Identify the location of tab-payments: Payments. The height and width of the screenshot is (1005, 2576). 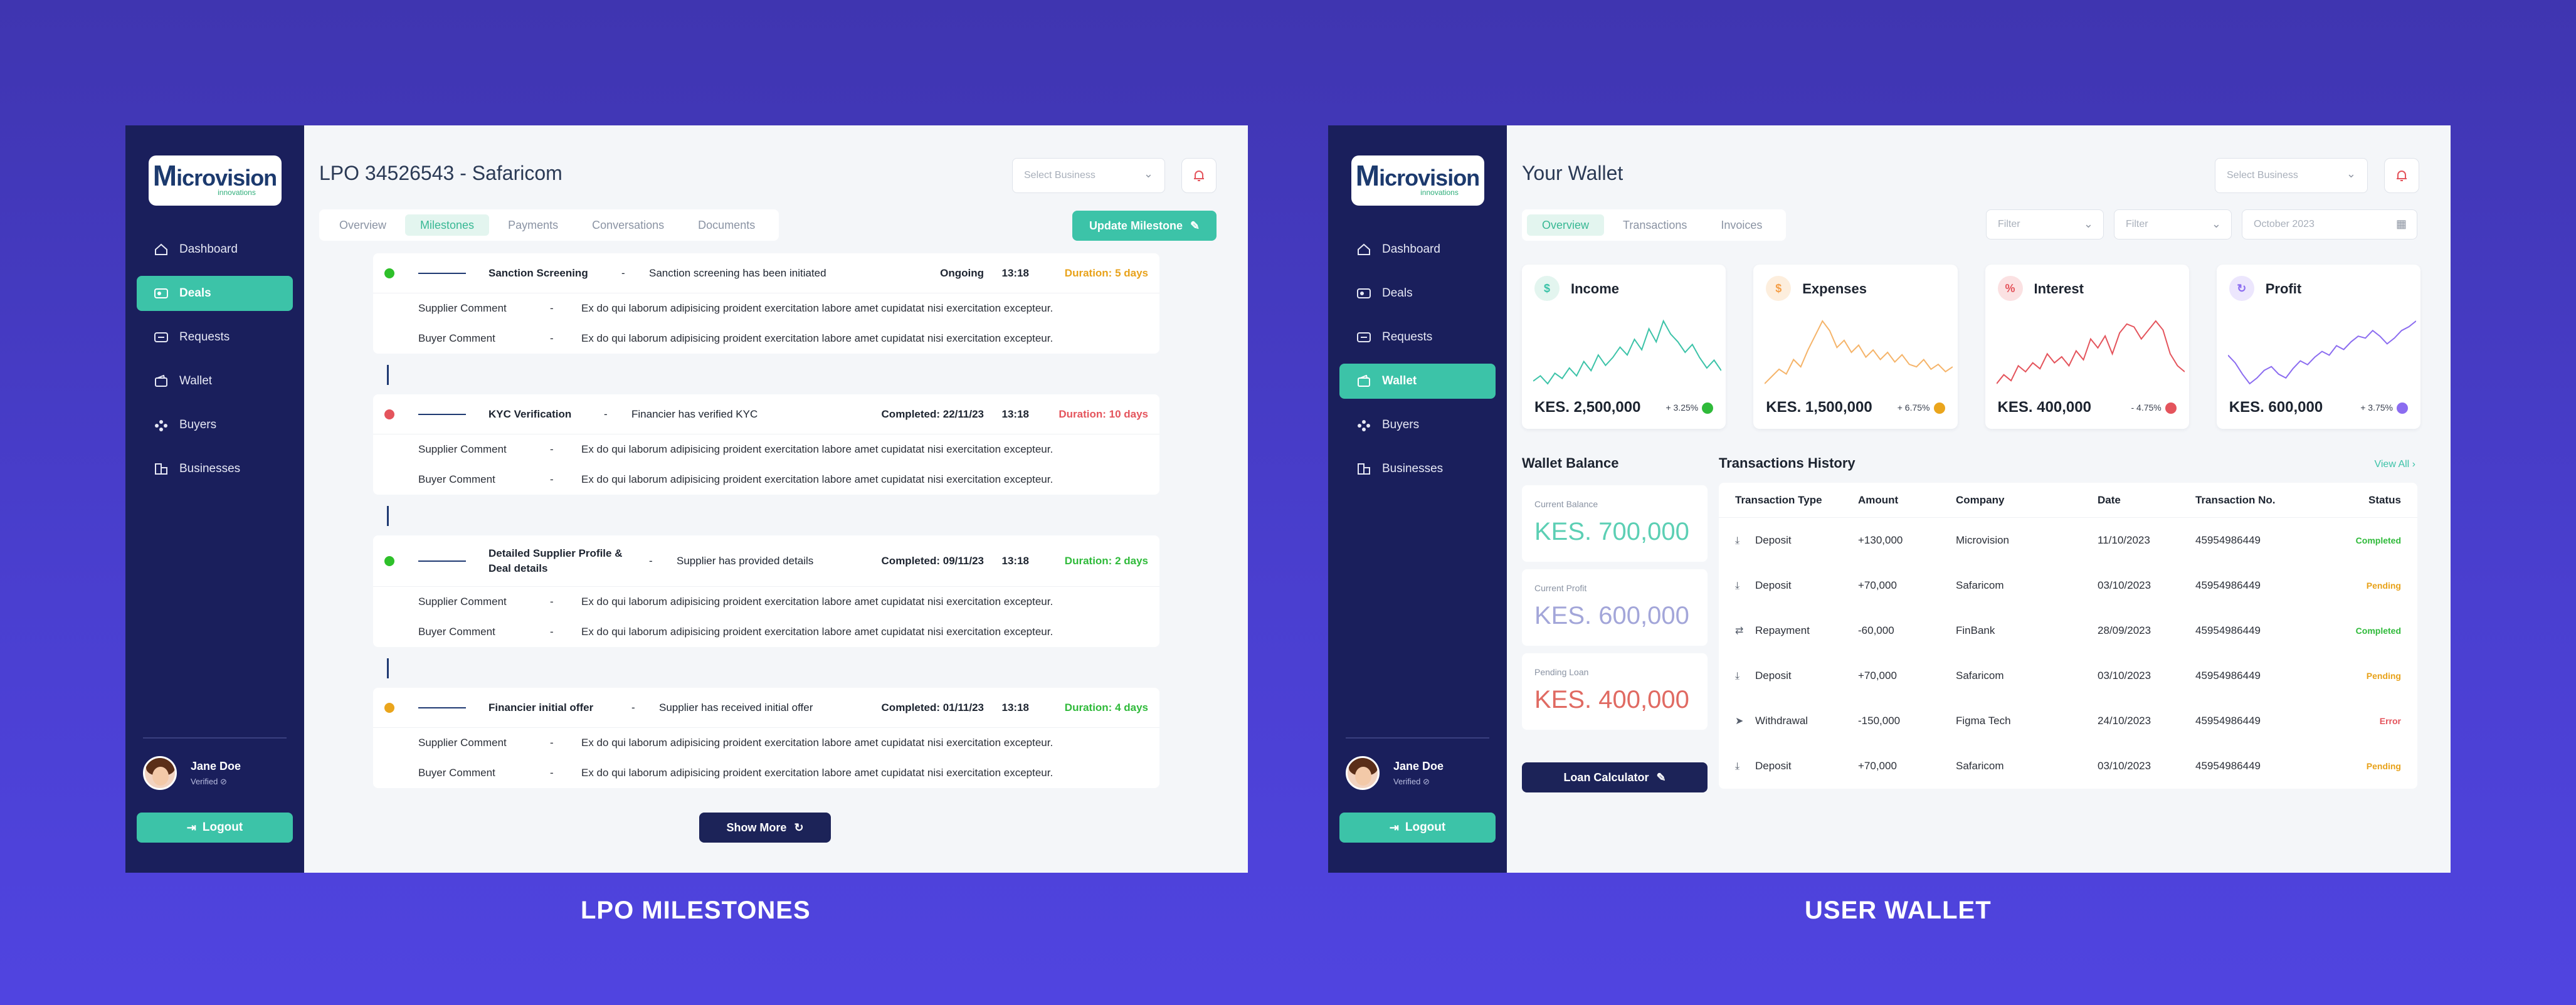
(533, 225).